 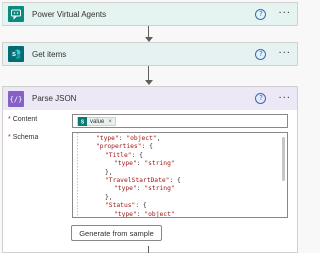 I want to click on step-title: Parse JSON, so click(x=54, y=98).